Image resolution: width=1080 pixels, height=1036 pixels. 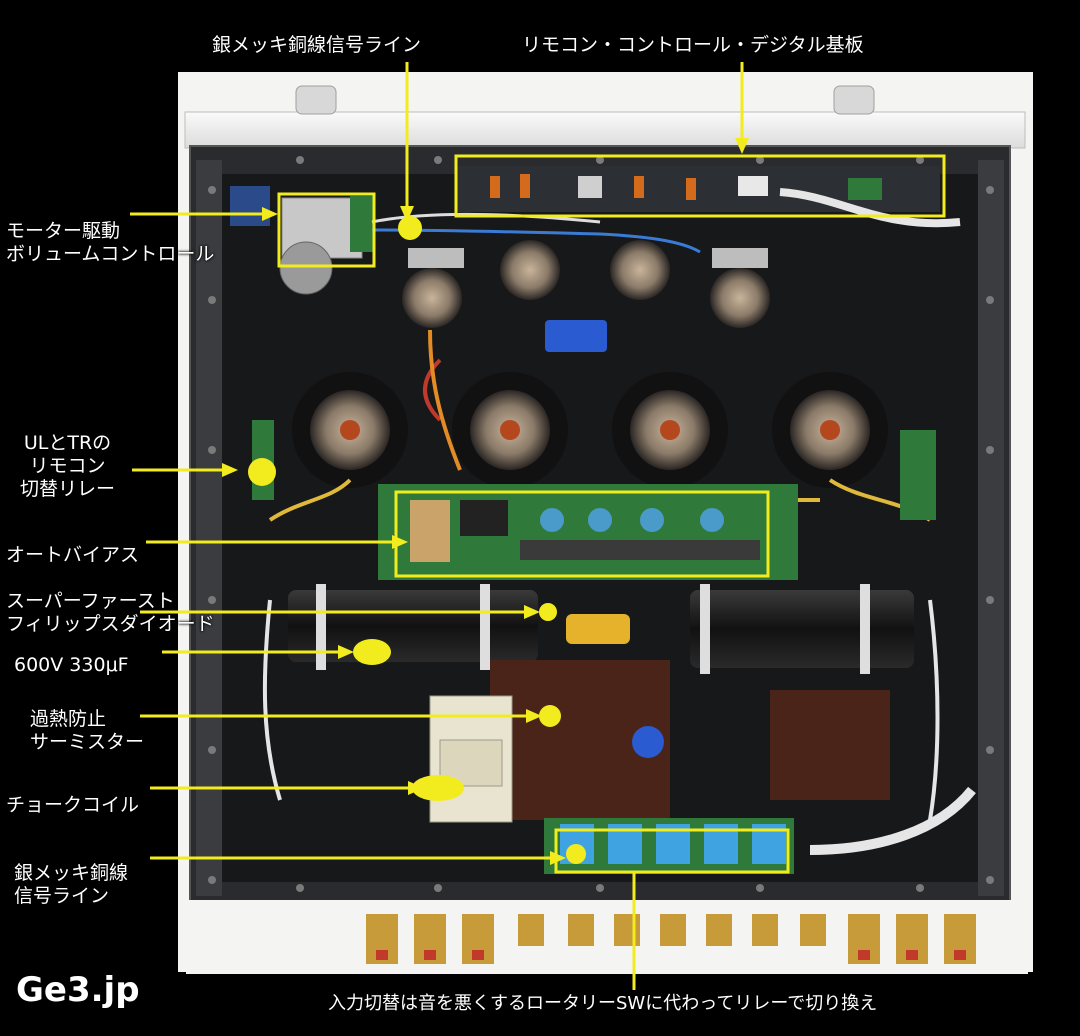 What do you see at coordinates (603, 1003) in the screenshot?
I see `label-input-relay-caption: 入力切替は音を悪くするロータリーSWに代わってリレーで切り換え` at bounding box center [603, 1003].